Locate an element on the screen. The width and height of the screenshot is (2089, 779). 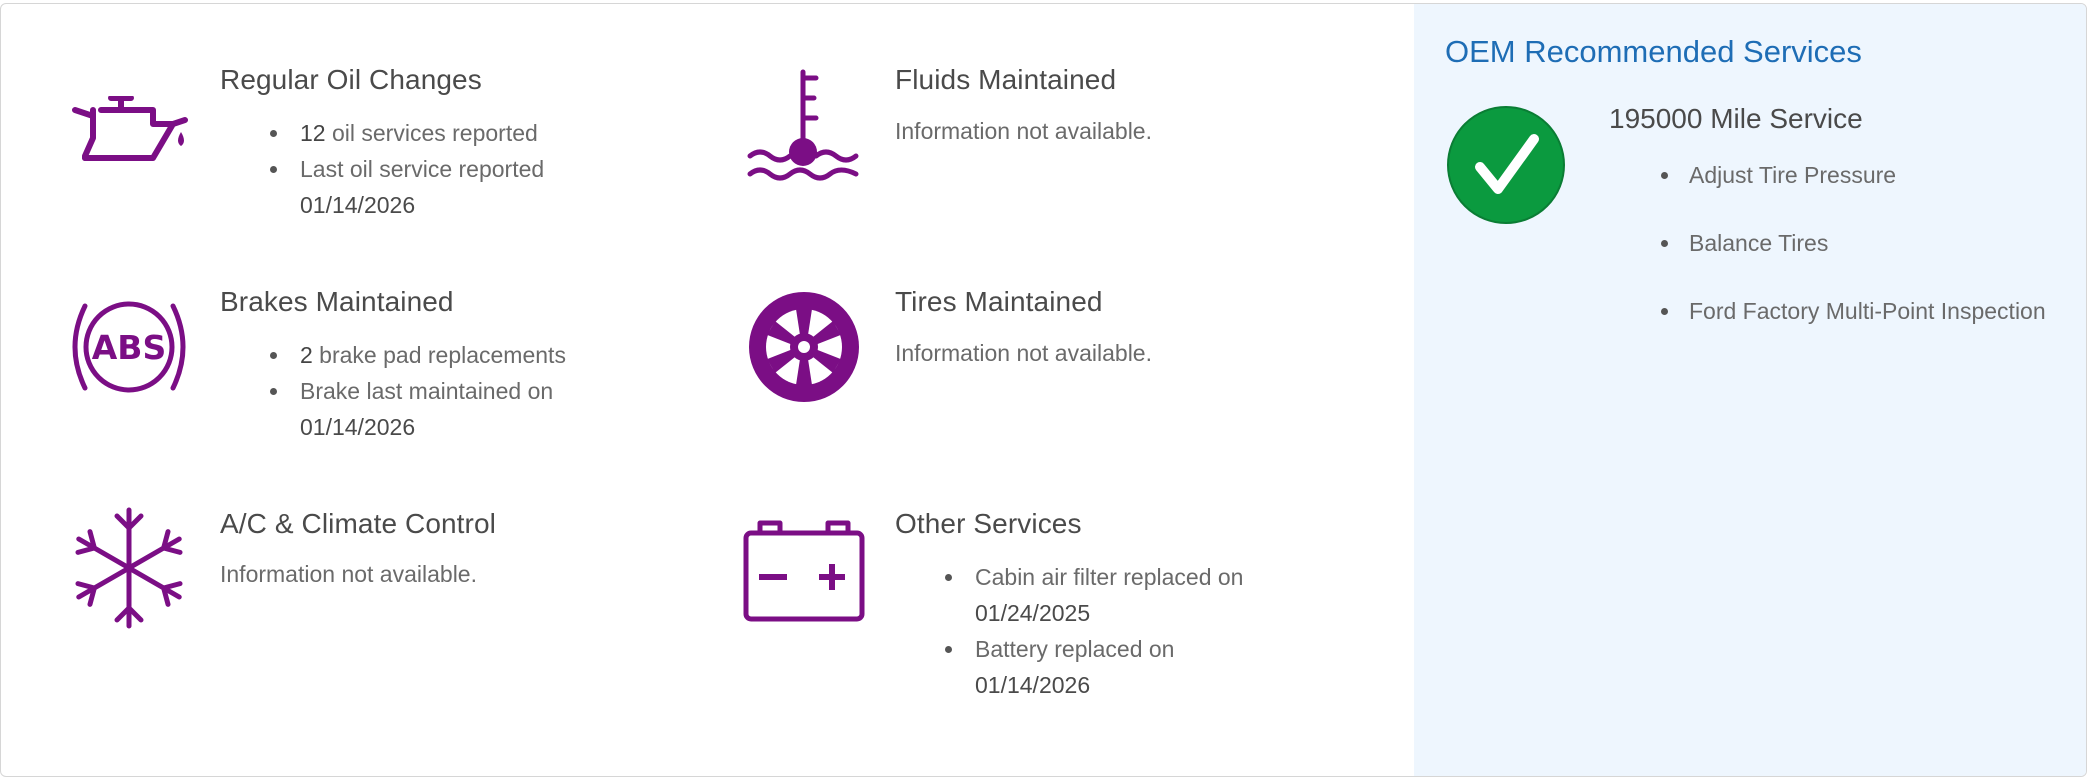
oil-count-text: oil services reported is located at coordinates (431, 133).